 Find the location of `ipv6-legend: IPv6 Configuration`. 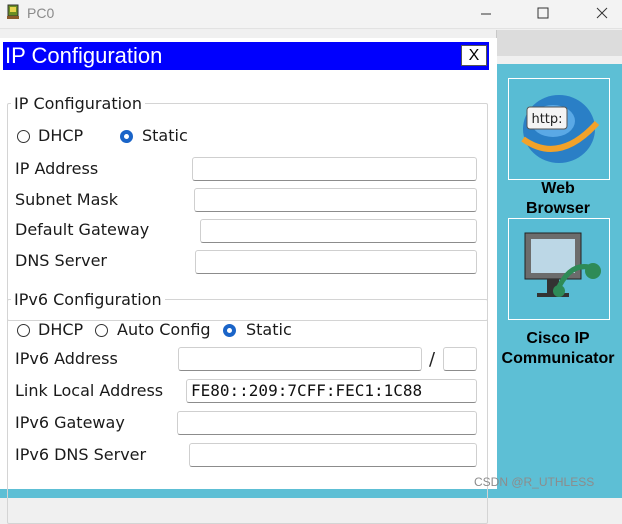

ipv6-legend: IPv6 Configuration is located at coordinates (88, 299).